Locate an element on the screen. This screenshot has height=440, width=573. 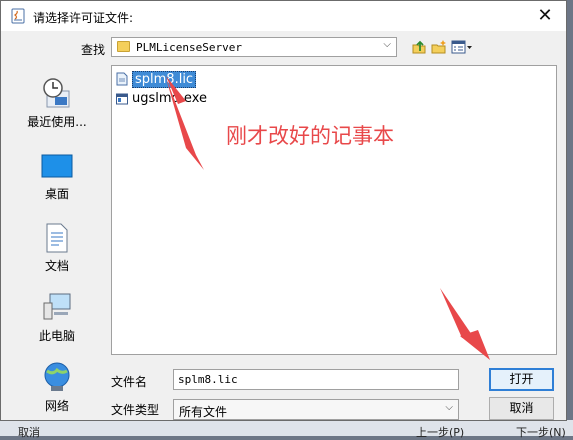
recent-items-icon is located at coordinates (56, 93).